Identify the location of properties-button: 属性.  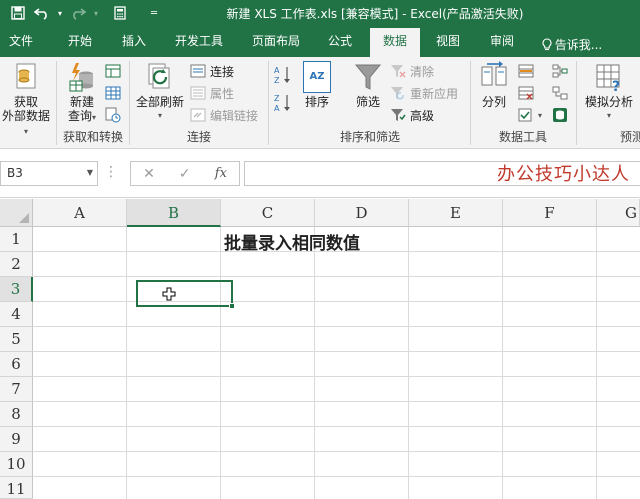
(212, 93).